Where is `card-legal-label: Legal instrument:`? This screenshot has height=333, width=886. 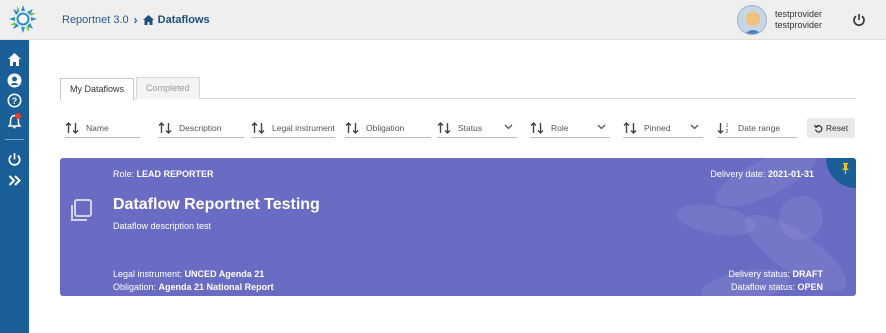
card-legal-label: Legal instrument: is located at coordinates (148, 274).